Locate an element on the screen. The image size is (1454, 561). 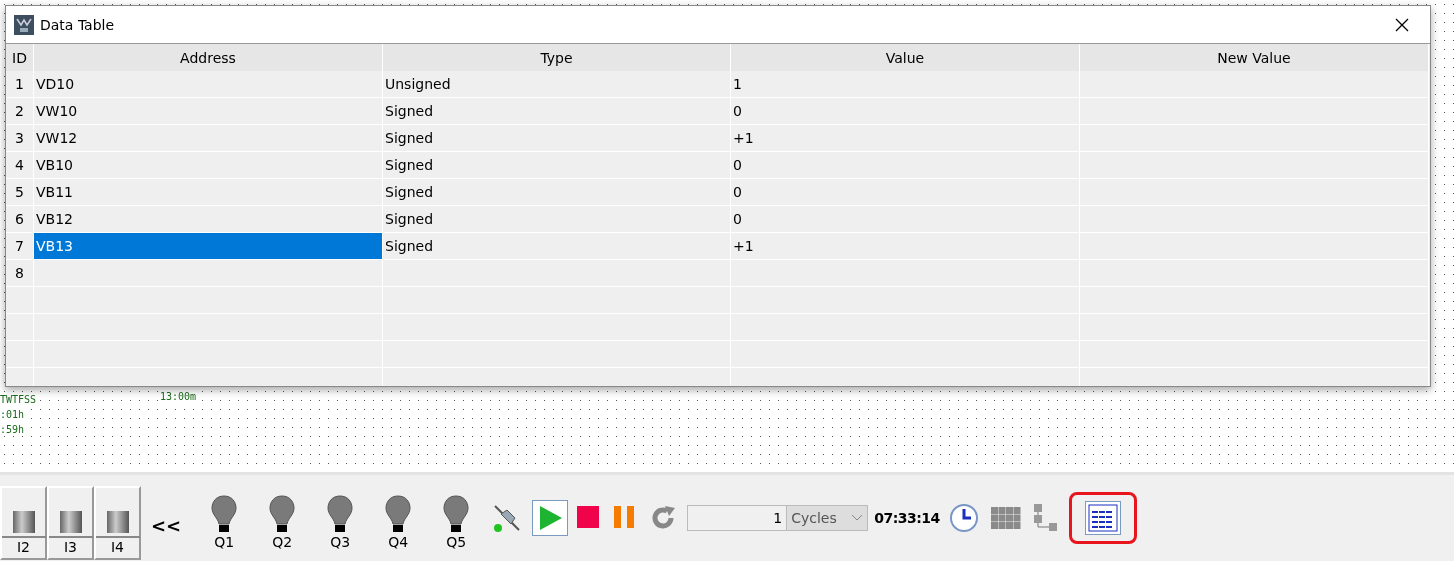
input-switch-button: I4 is located at coordinates (117, 523).